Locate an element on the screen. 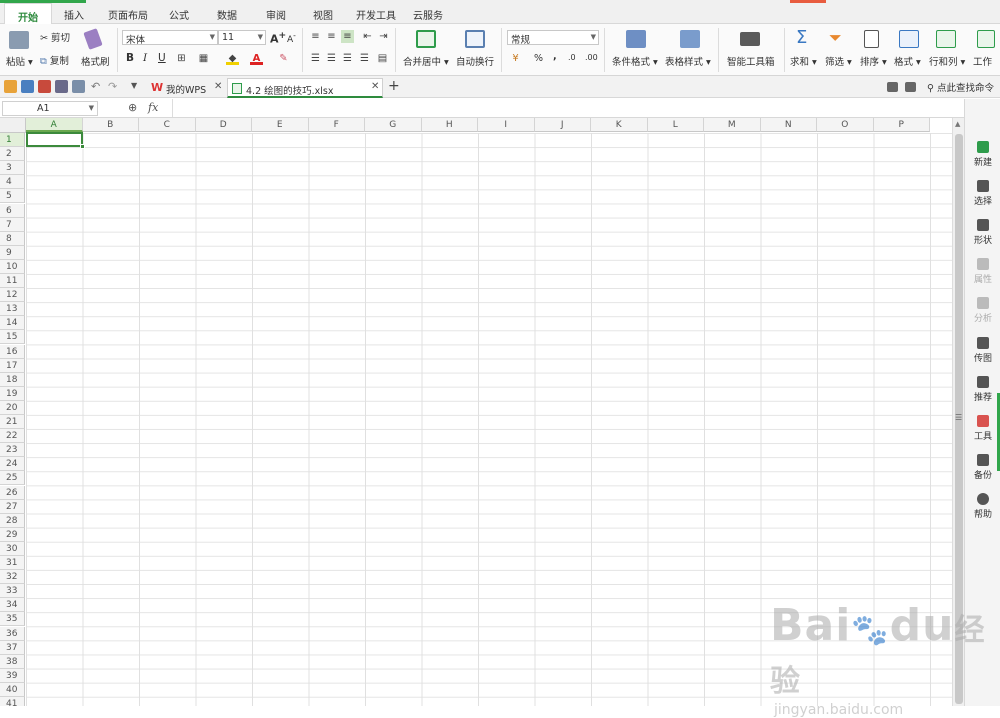 This screenshot has width=1000, height=718. row-header-4: 4 is located at coordinates (12, 182).